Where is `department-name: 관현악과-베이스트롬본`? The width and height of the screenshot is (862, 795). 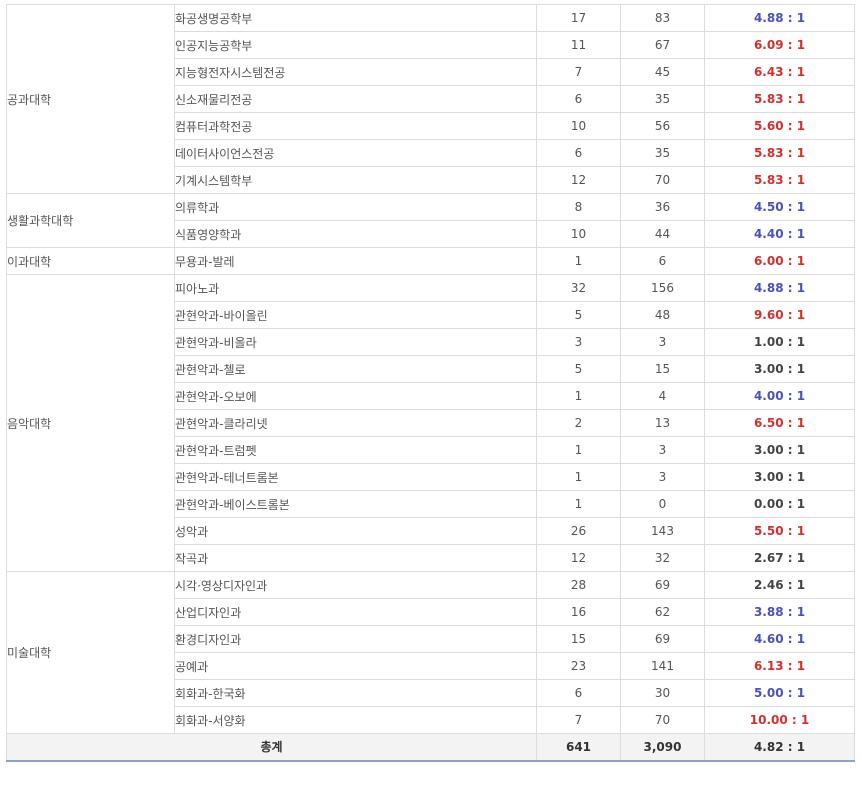 department-name: 관현악과-베이스트롬본 is located at coordinates (355, 504).